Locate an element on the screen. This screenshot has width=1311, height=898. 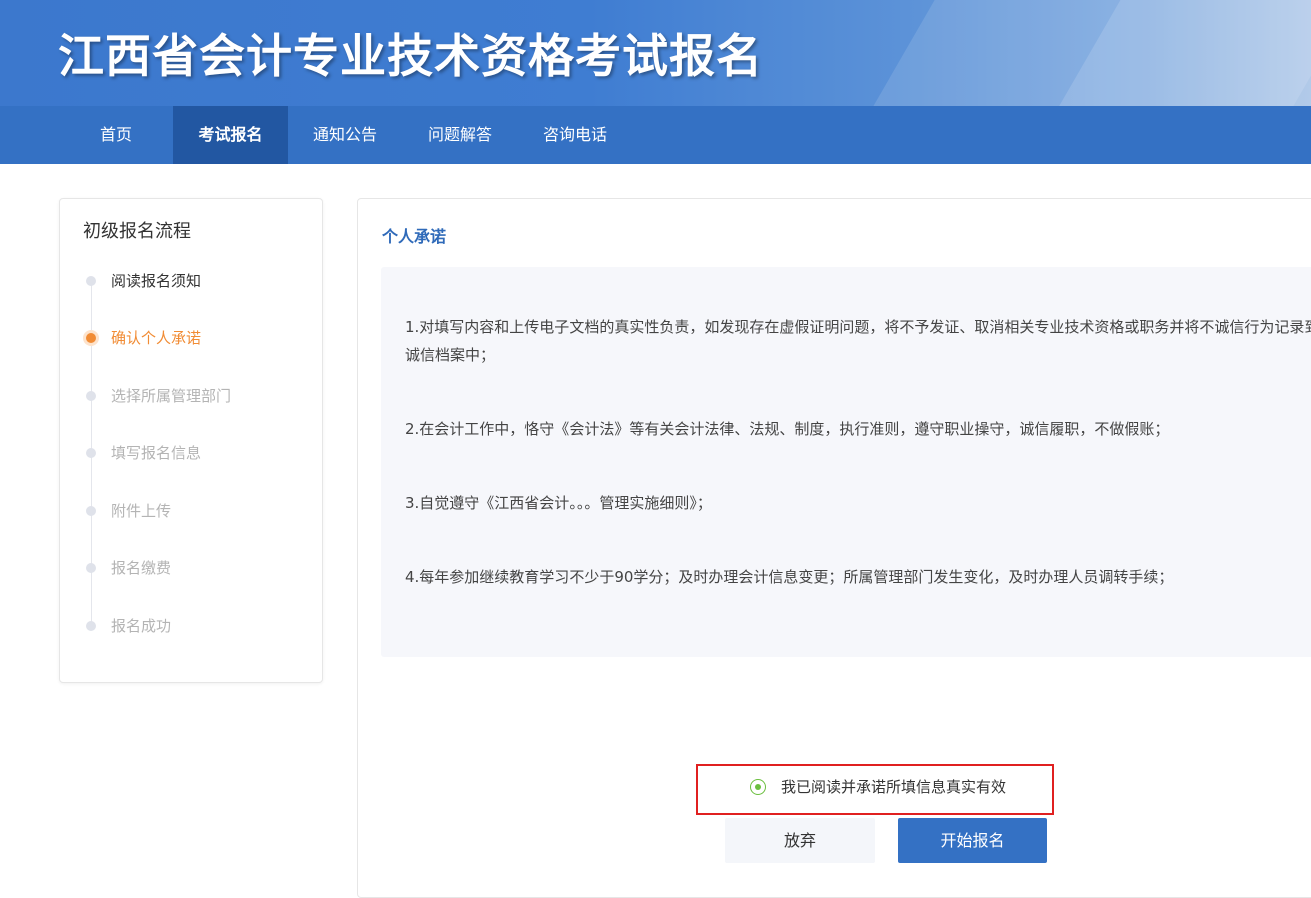
nav-item-home: 首页 is located at coordinates (116, 135).